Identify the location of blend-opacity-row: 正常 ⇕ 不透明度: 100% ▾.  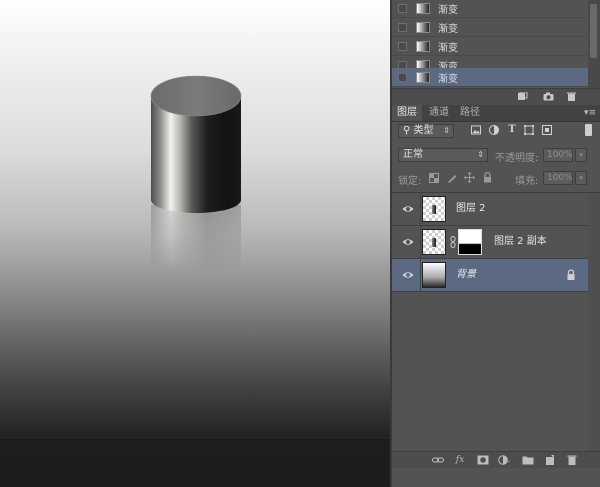
(496, 155).